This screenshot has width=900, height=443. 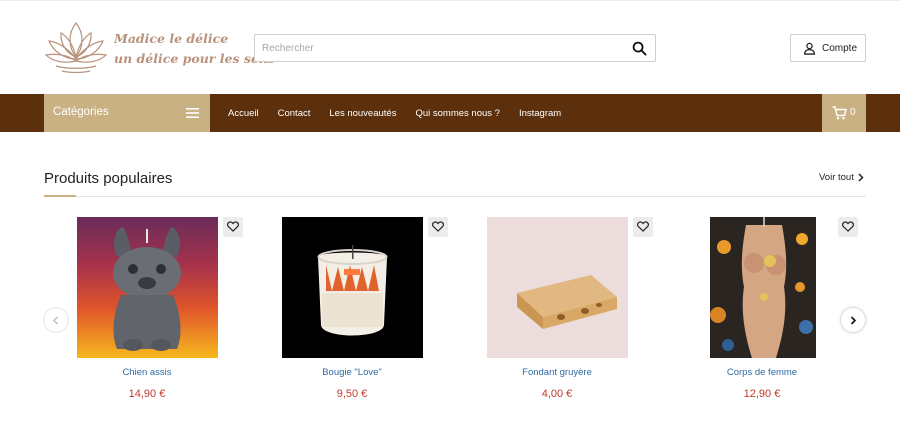 I want to click on logo-line-2: un délice pour les sens, so click(x=194, y=58).